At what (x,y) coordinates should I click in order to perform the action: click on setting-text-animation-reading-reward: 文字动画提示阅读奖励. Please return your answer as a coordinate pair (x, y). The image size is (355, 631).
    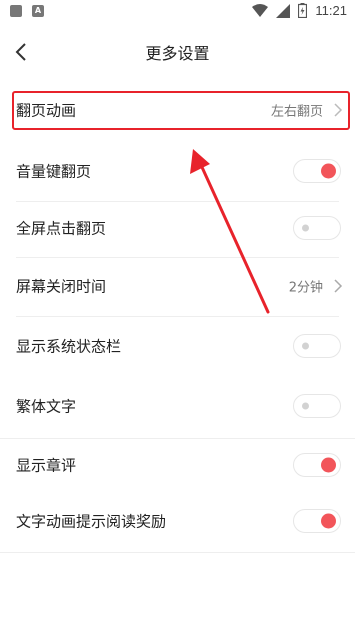
    Looking at the image, I should click on (177, 521).